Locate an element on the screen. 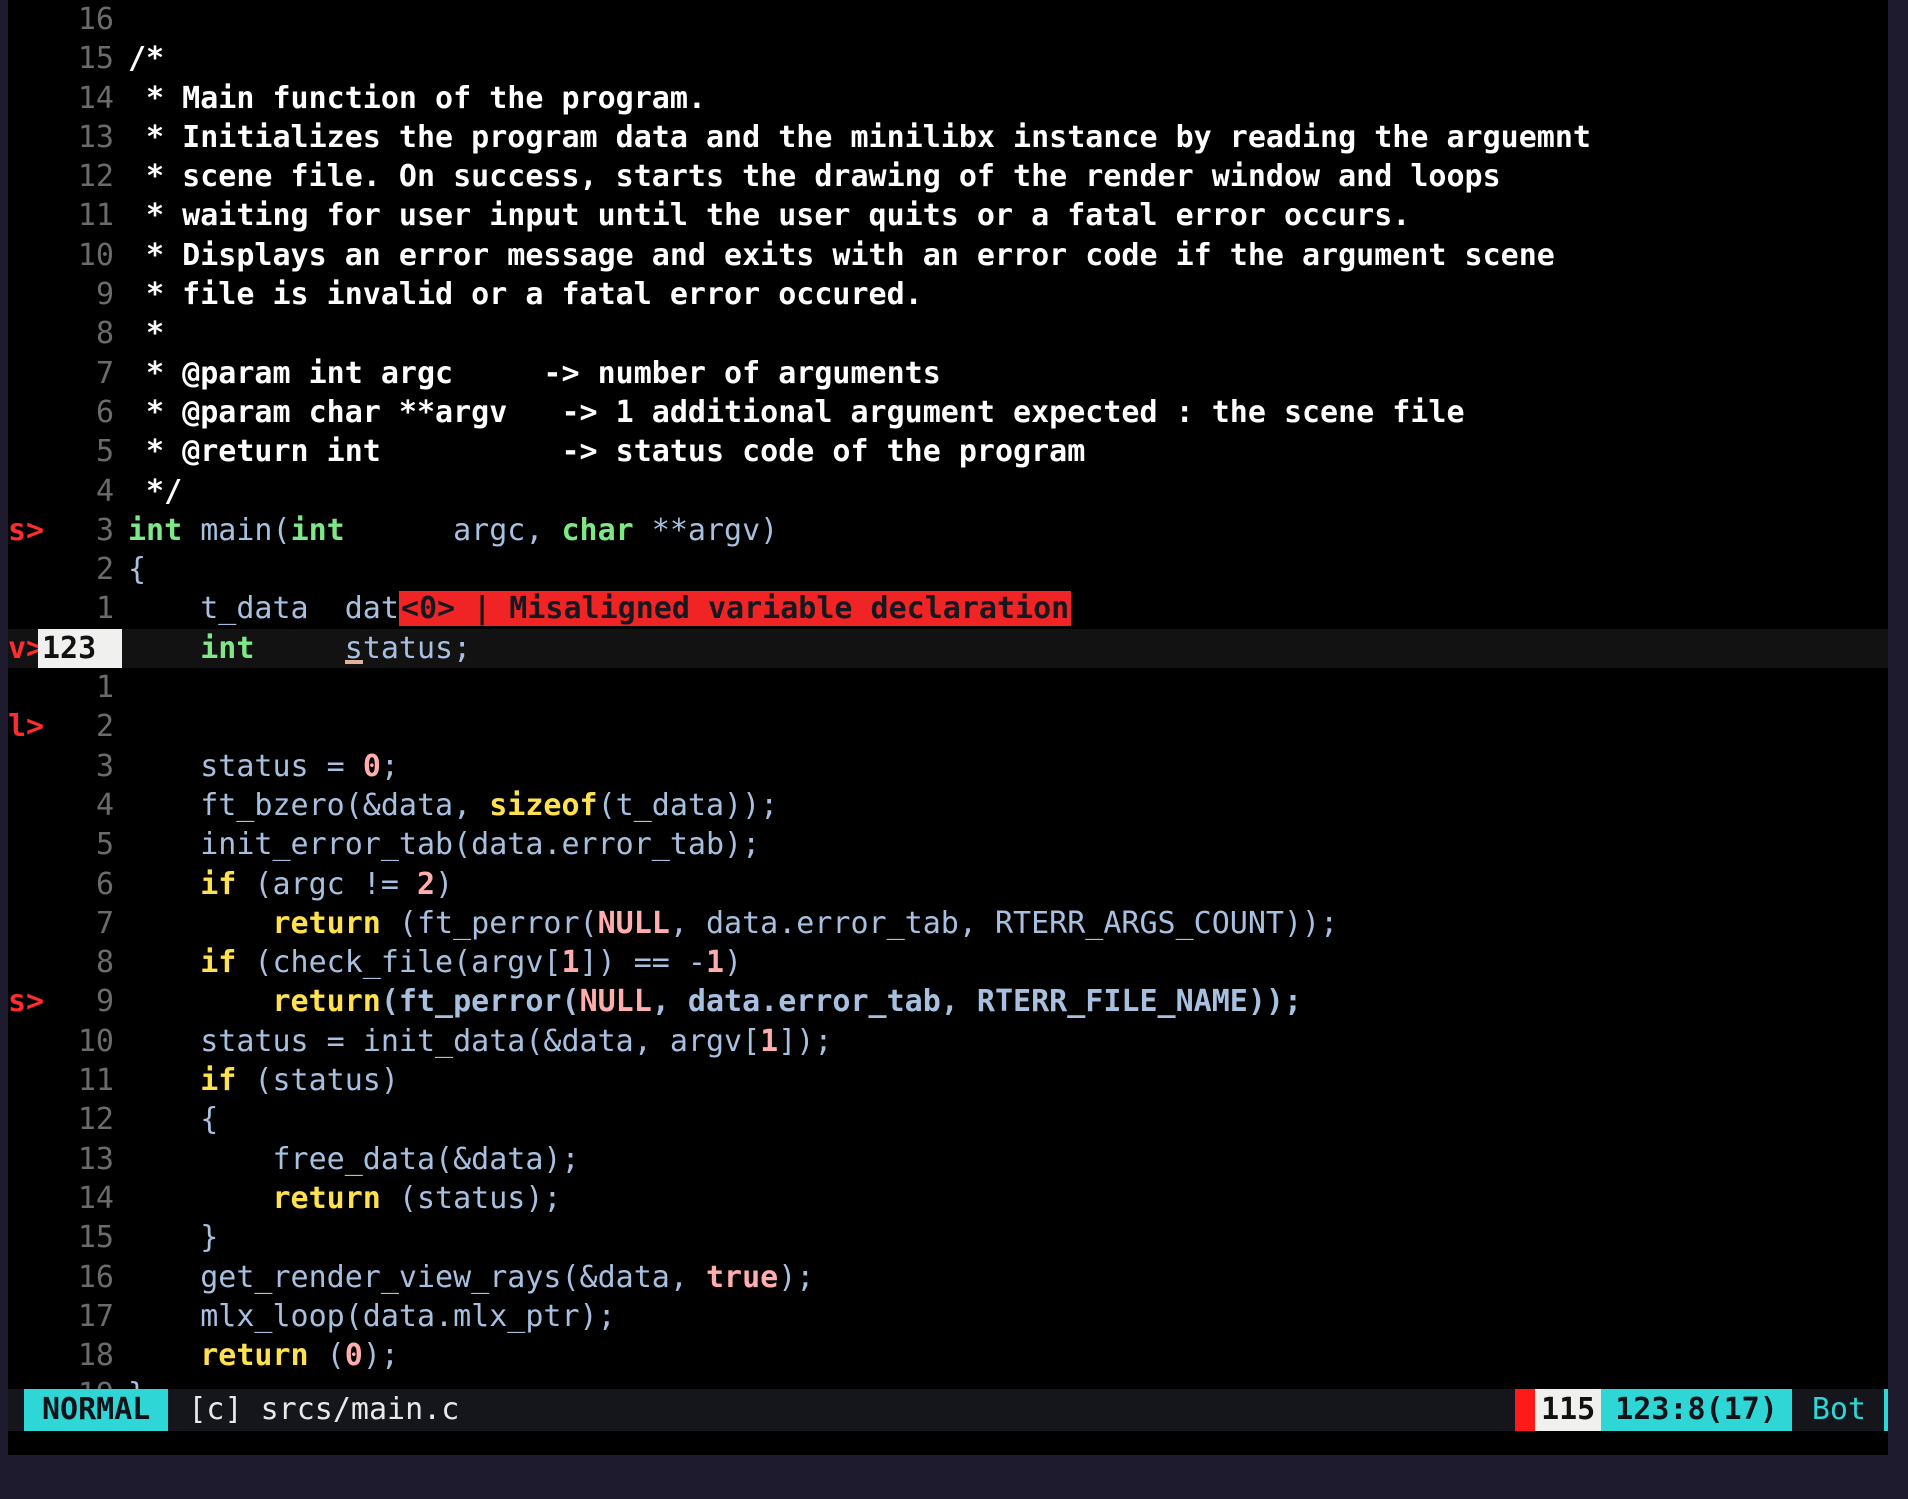  line-number: 9 is located at coordinates (104, 1002).